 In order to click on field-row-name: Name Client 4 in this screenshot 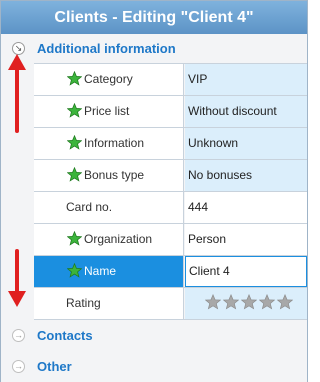, I will do `click(170, 272)`.